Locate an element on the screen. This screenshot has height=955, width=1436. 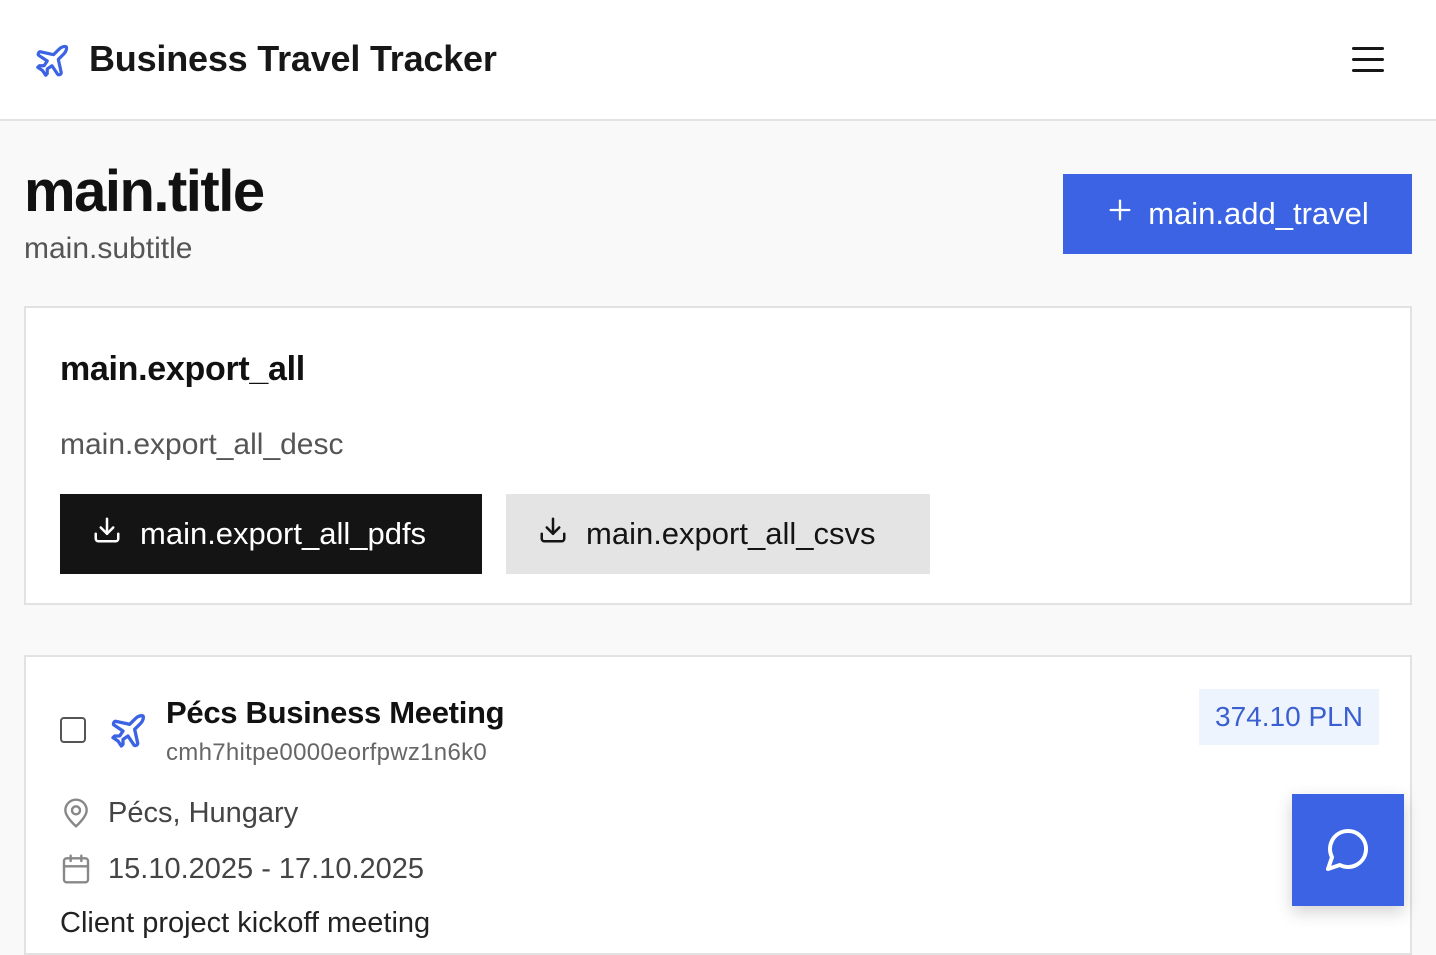
export-csvs-label: main.export_all_csvs is located at coordinates (731, 533).